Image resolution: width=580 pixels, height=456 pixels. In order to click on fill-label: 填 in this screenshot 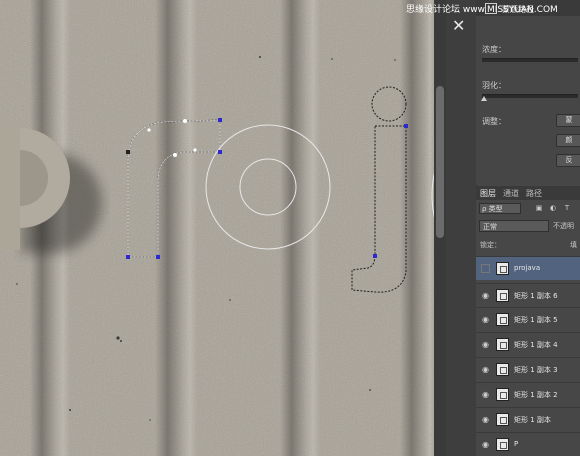, I will do `click(573, 245)`.